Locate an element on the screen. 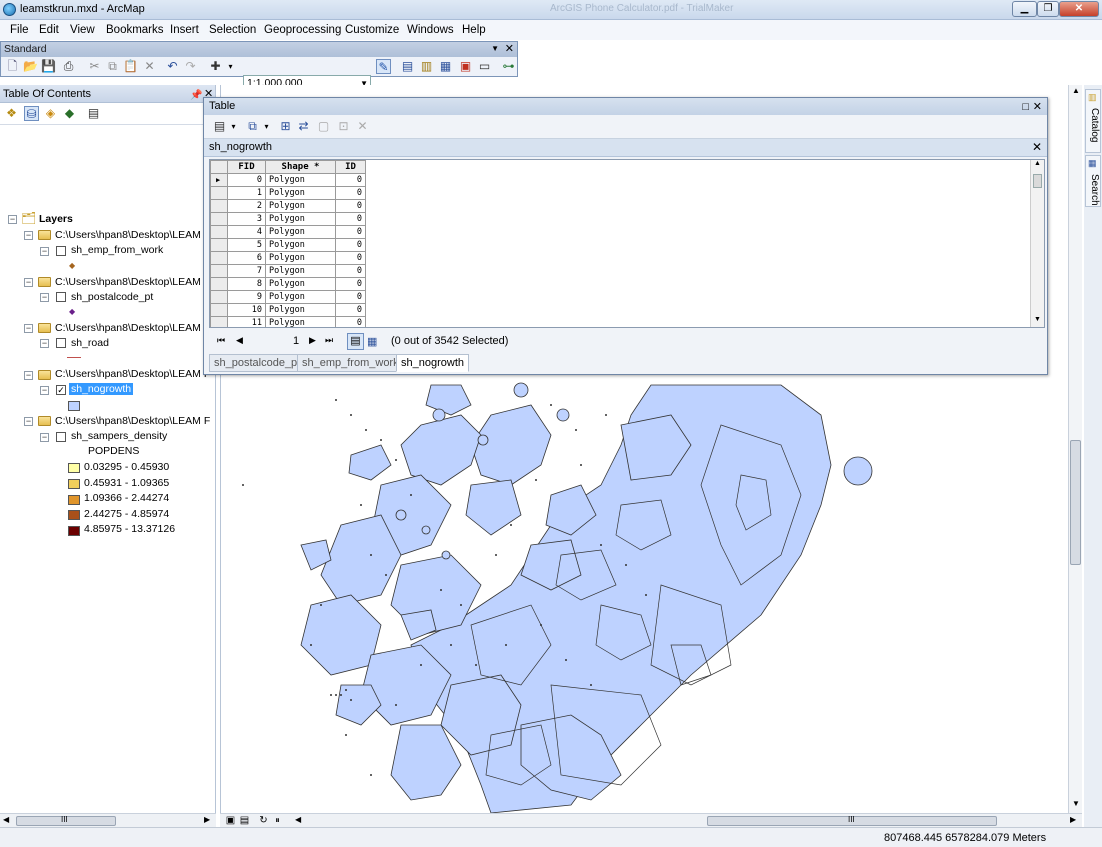 Image resolution: width=1102 pixels, height=847 pixels. close-window-button: ✕ is located at coordinates (1079, 9).